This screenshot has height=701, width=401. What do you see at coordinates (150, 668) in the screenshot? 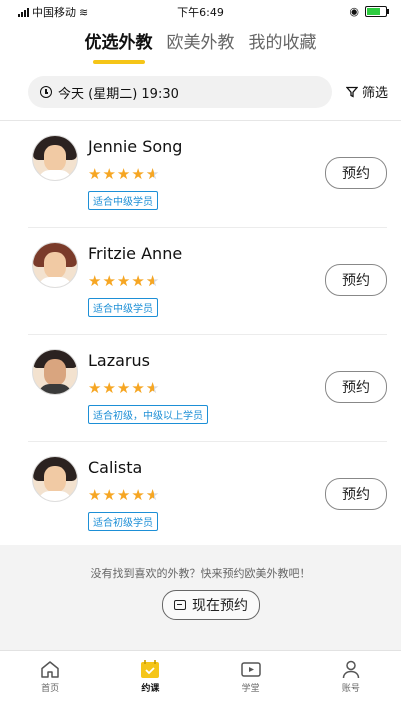
I see `calendar-icon` at bounding box center [150, 668].